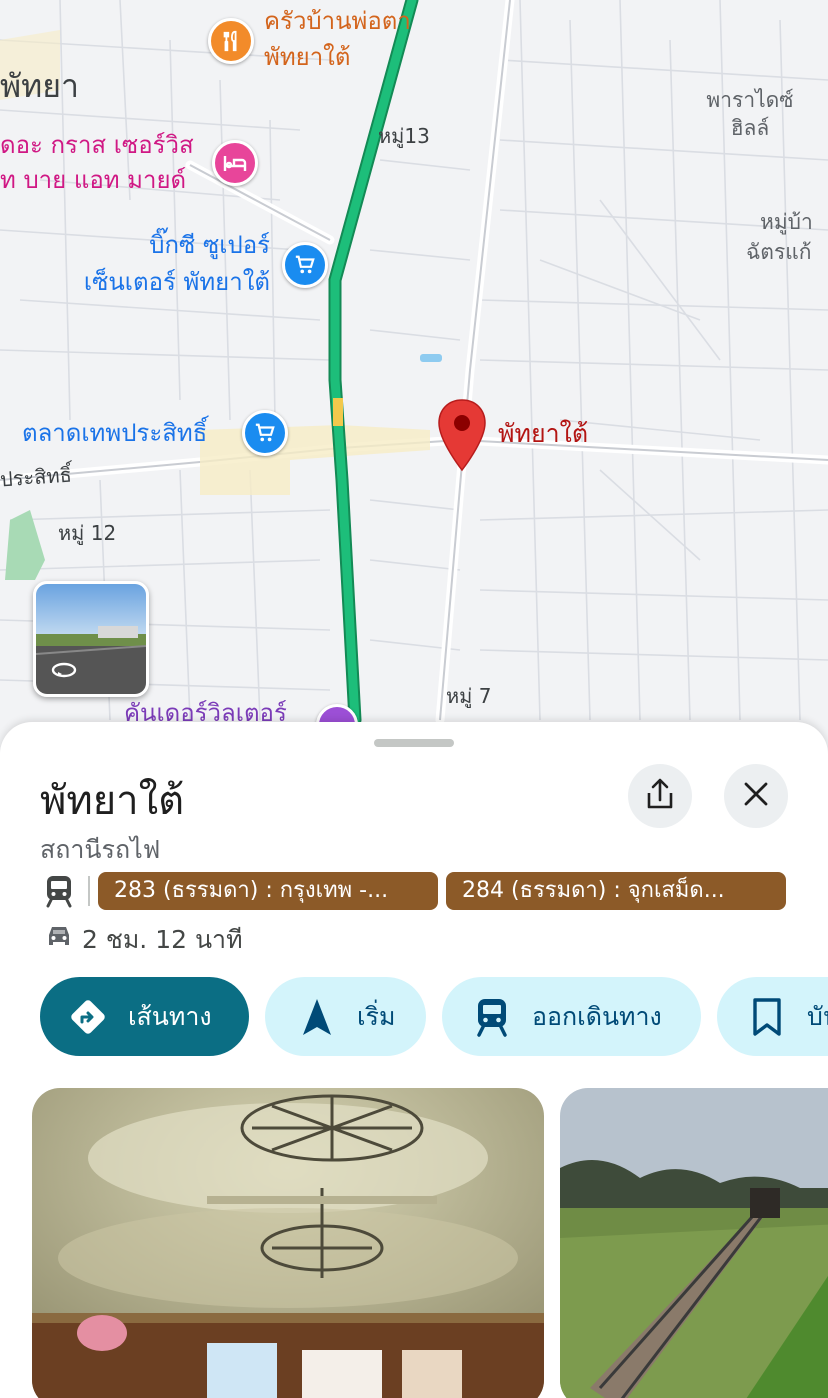 Image resolution: width=828 pixels, height=1398 pixels. Describe the element at coordinates (750, 128) in the screenshot. I see `area-label-paradise-line2: ฮิลล์` at that location.